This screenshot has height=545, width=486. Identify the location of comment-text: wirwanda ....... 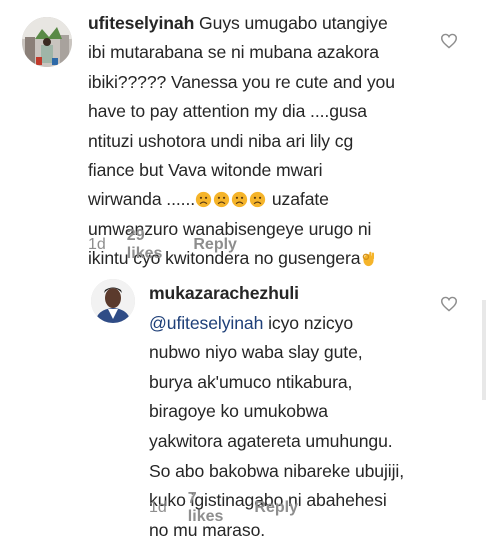
(142, 199).